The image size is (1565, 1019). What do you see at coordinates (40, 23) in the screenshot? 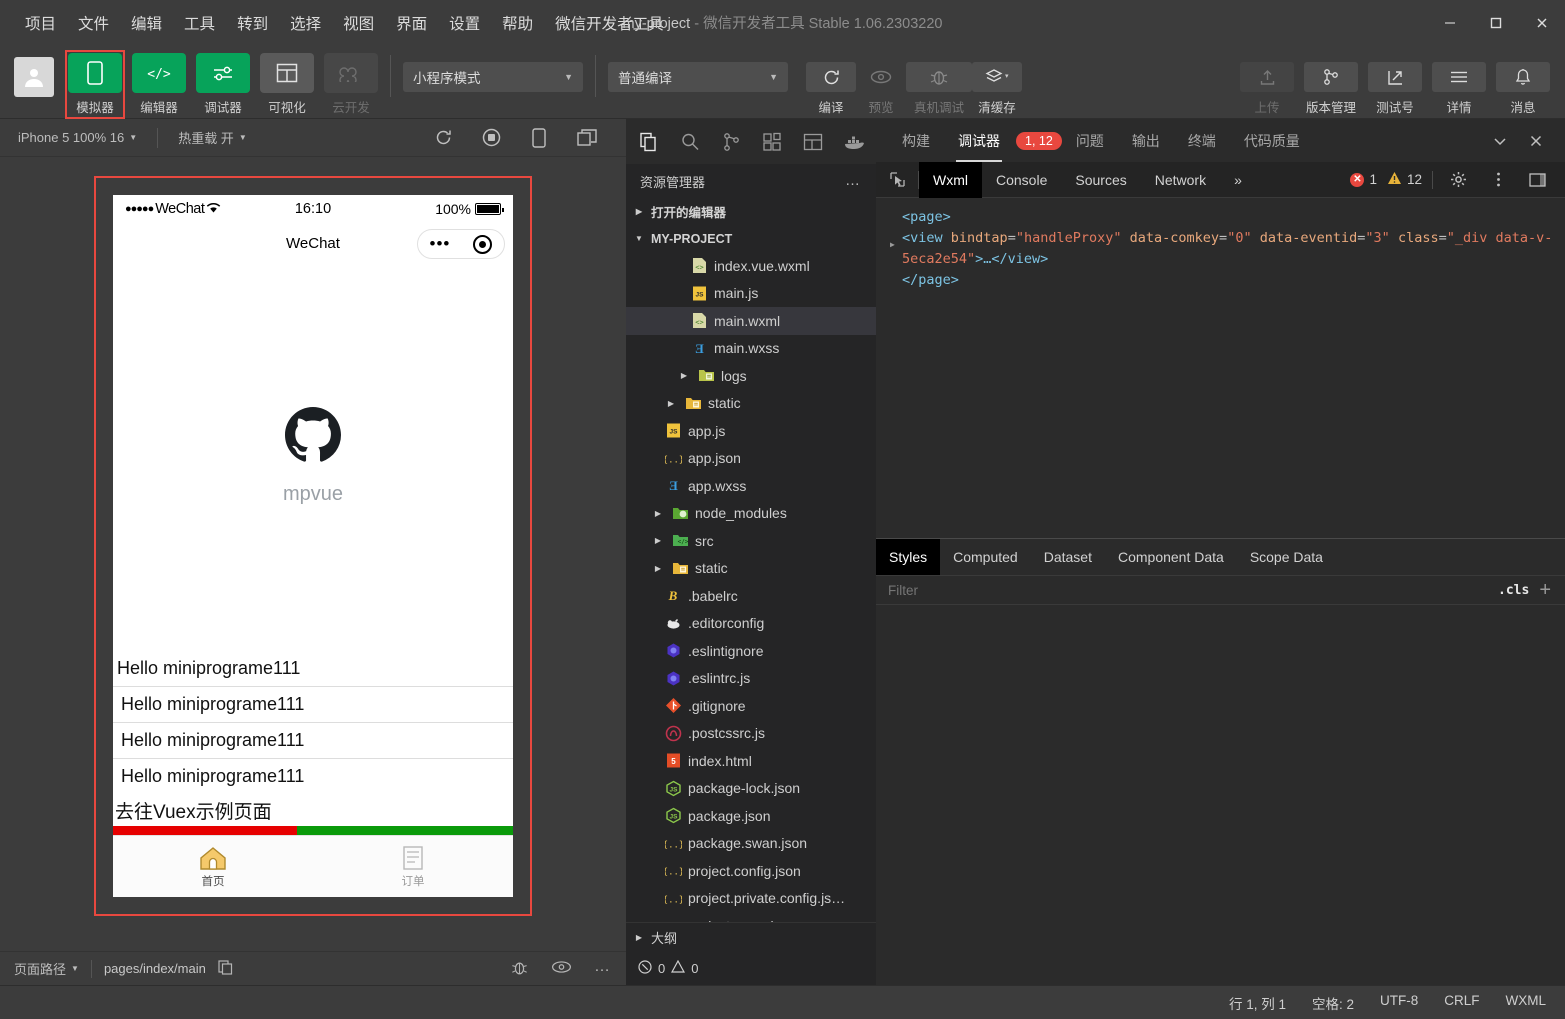
I see `menu-item-project: 项目` at bounding box center [40, 23].